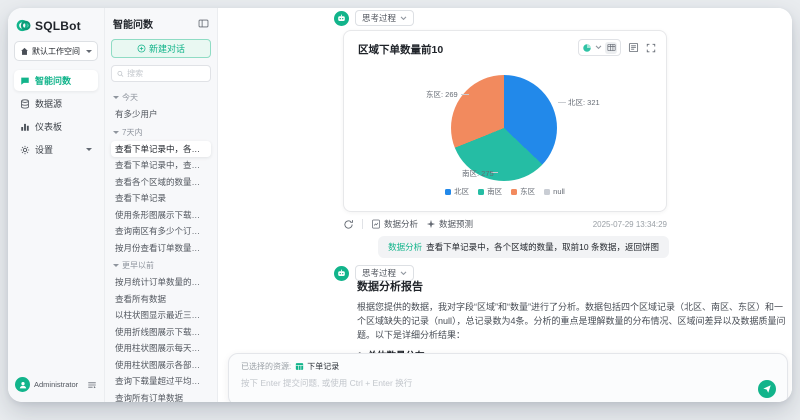 The width and height of the screenshot is (800, 420). What do you see at coordinates (323, 366) in the screenshot?
I see `resource-name: 下单记录` at bounding box center [323, 366].